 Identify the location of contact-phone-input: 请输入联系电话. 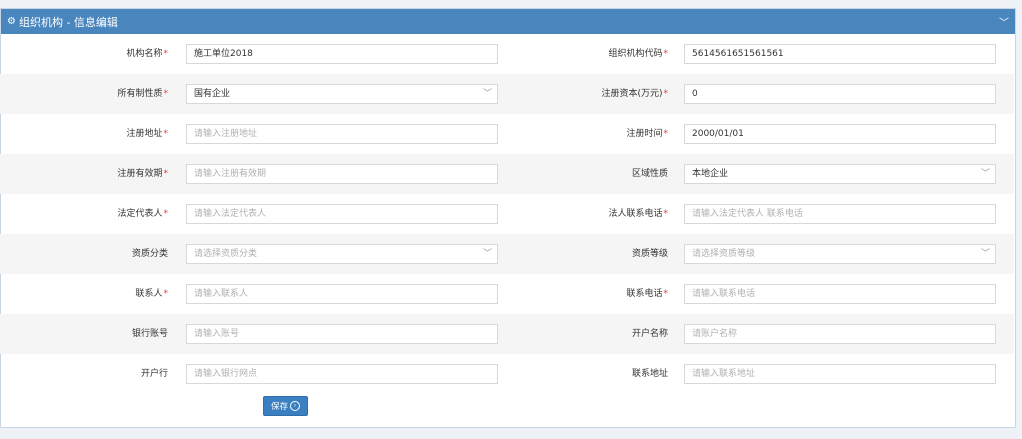
(840, 294).